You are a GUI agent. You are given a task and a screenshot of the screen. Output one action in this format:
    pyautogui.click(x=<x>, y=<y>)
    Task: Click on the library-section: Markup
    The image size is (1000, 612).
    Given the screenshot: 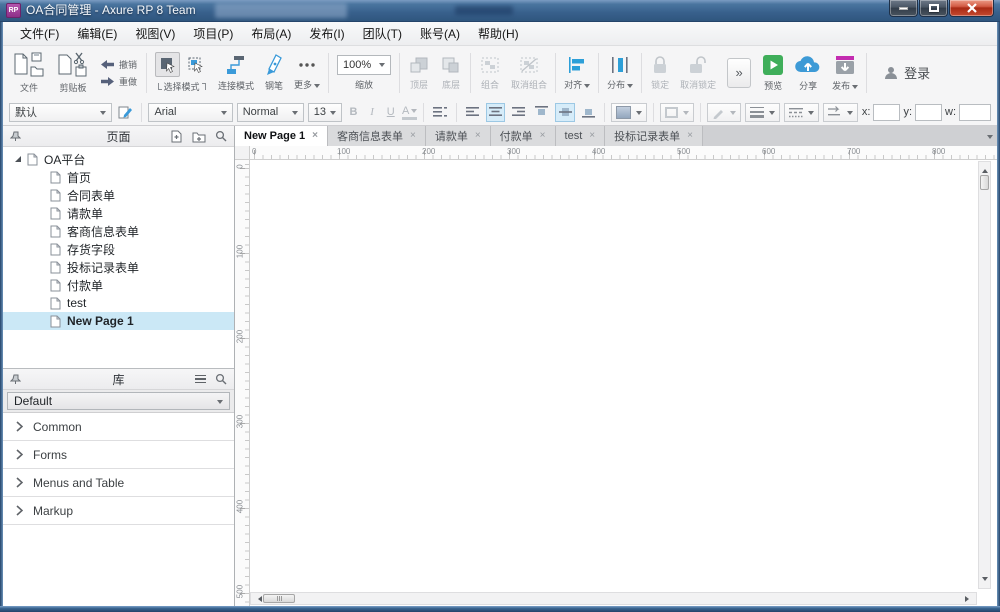 What is the action you would take?
    pyautogui.click(x=118, y=511)
    